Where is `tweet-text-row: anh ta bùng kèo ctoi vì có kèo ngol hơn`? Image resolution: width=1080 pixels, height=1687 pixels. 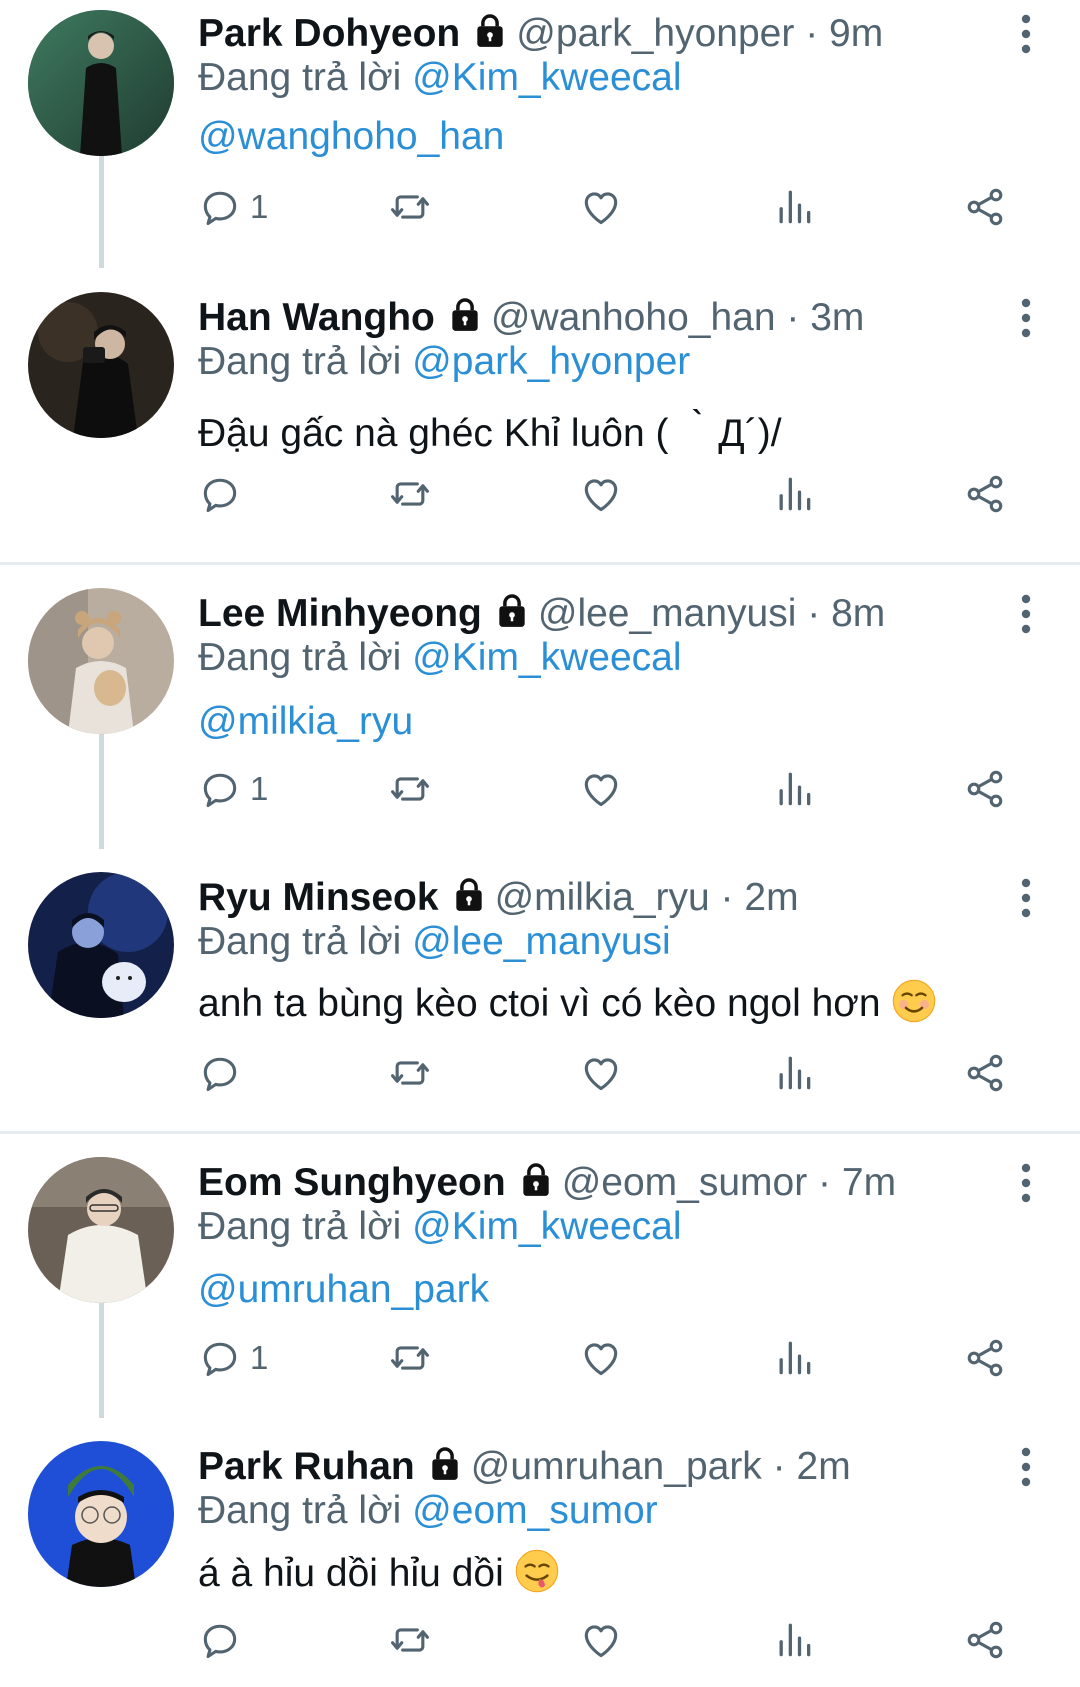
tweet-text-row: anh ta bùng kèo ctoi vì có kèo ngol hơn is located at coordinates (567, 1004).